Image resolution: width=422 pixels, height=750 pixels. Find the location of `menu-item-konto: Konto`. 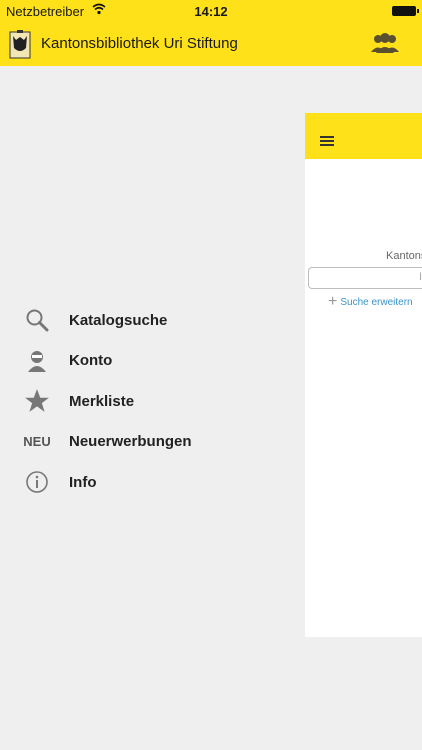

menu-item-konto: Konto is located at coordinates (150, 361).